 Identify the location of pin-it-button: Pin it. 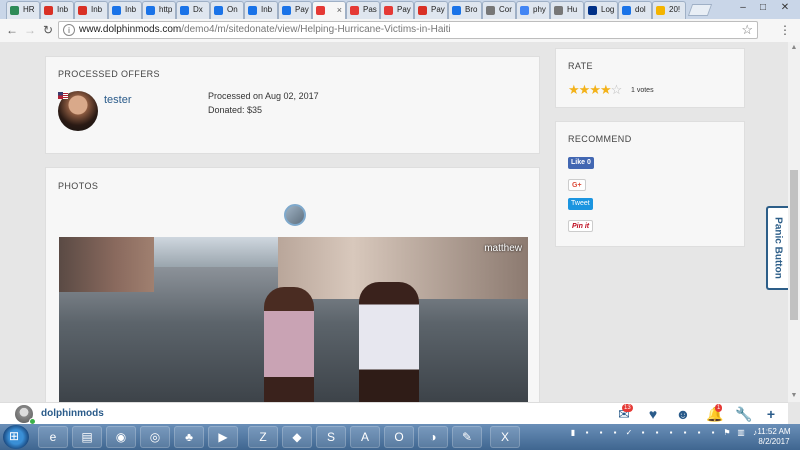
(581, 226).